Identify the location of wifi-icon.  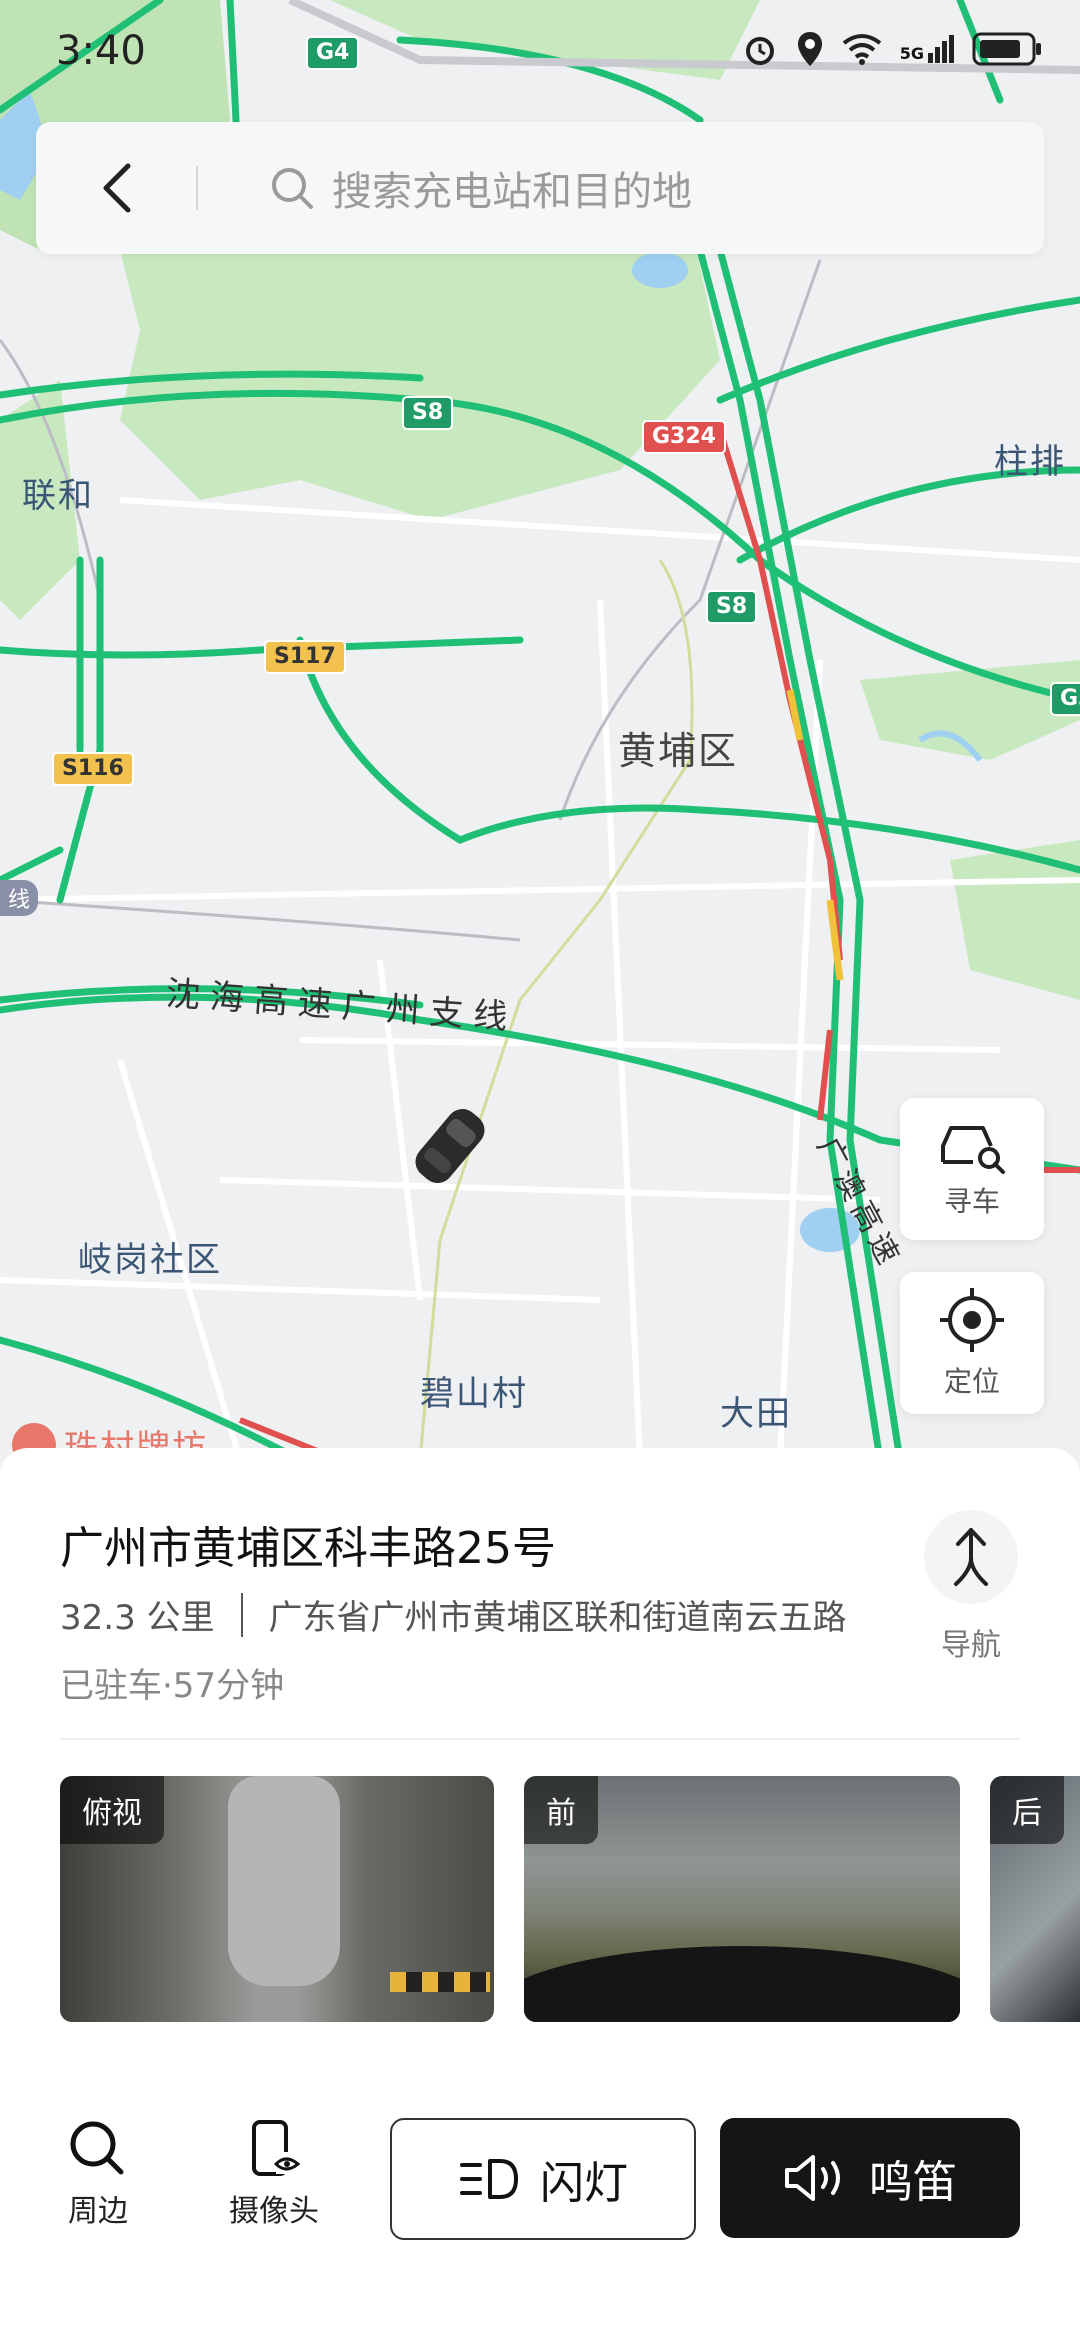
(861, 49).